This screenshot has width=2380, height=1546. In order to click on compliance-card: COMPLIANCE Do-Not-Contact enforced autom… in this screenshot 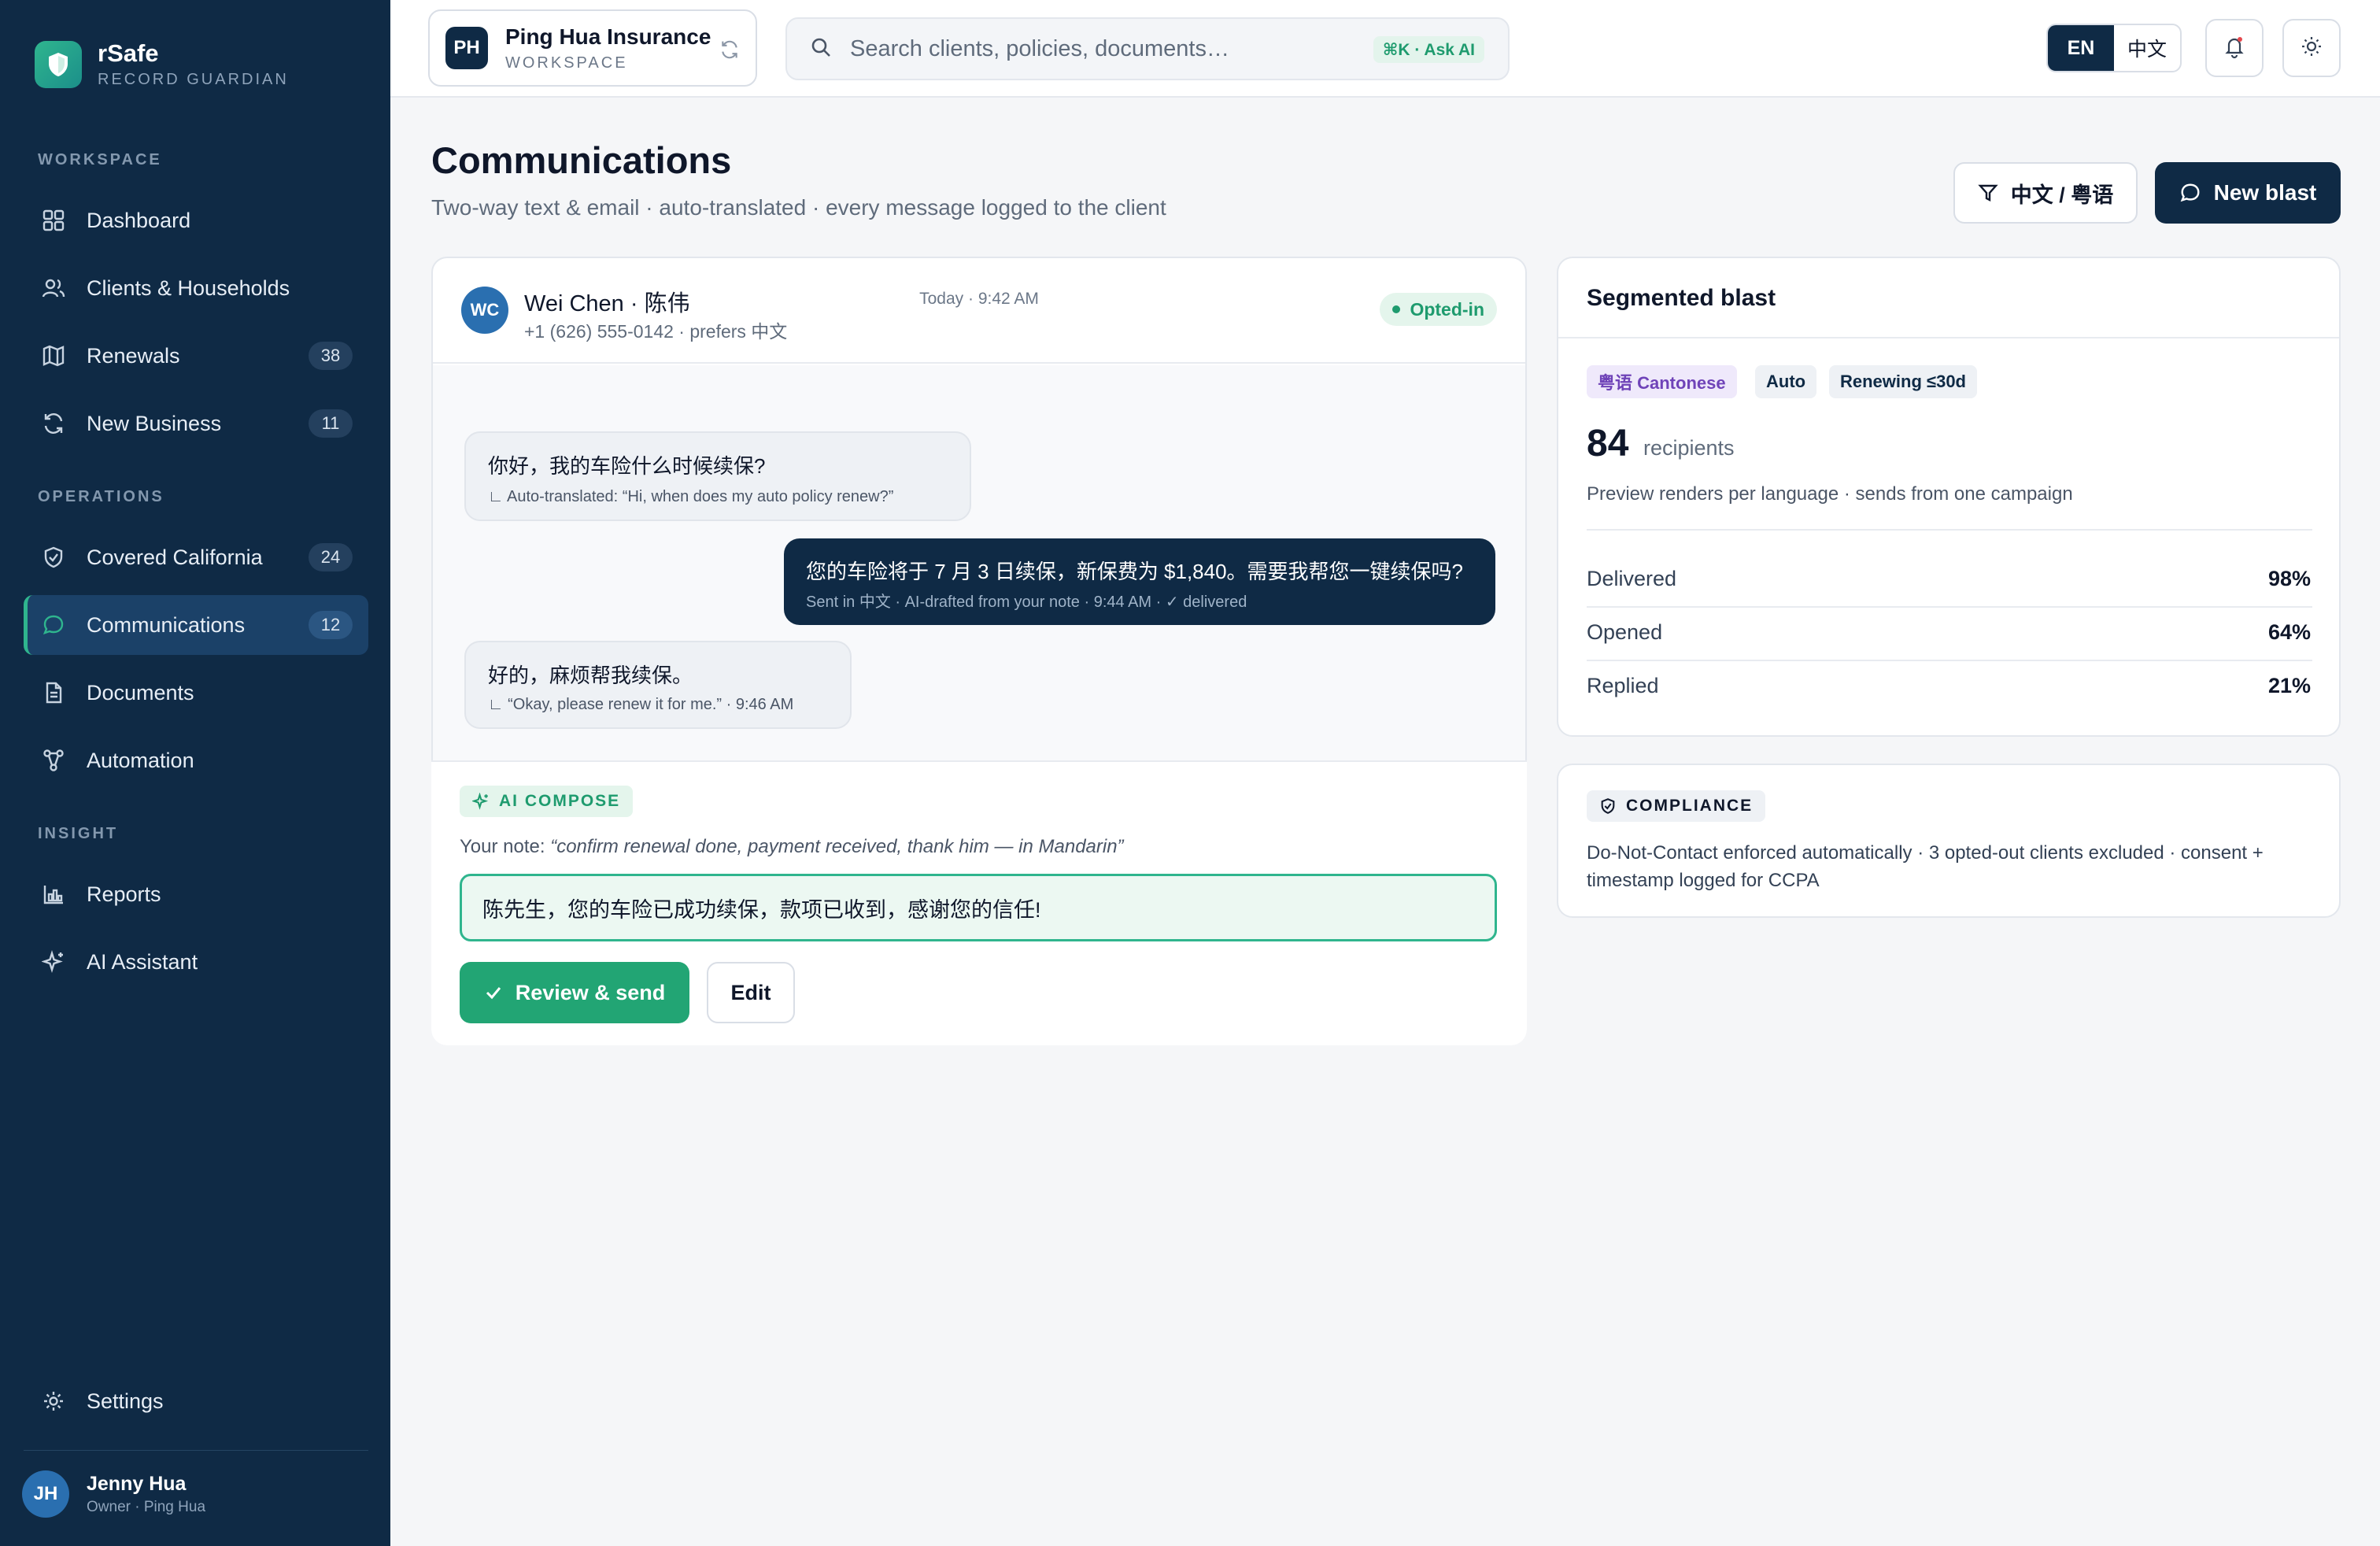, I will do `click(1949, 841)`.